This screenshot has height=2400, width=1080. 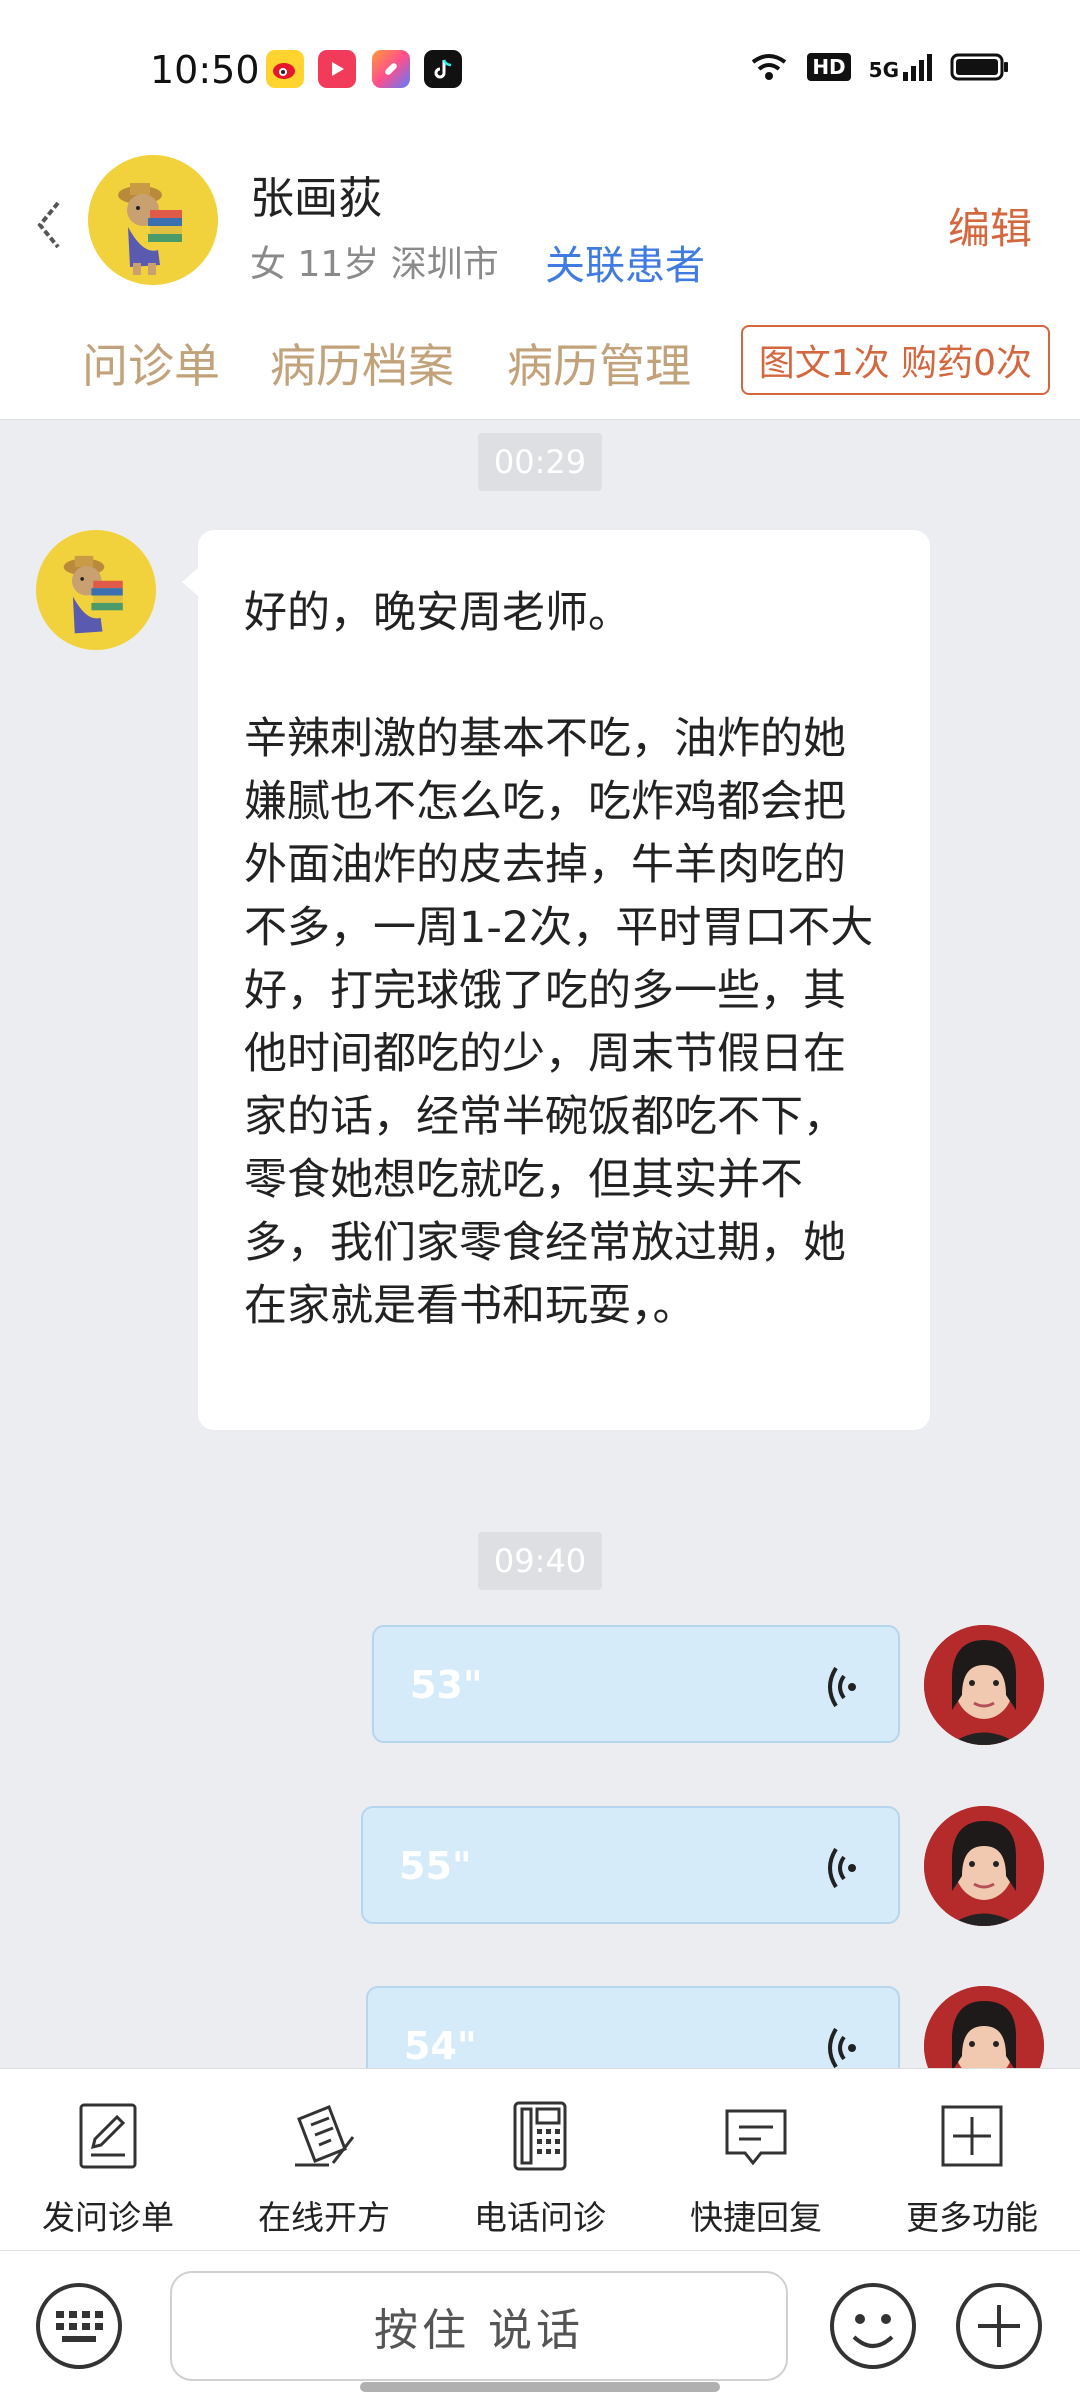 I want to click on more-functions-button: 更多功能, so click(x=972, y=2169).